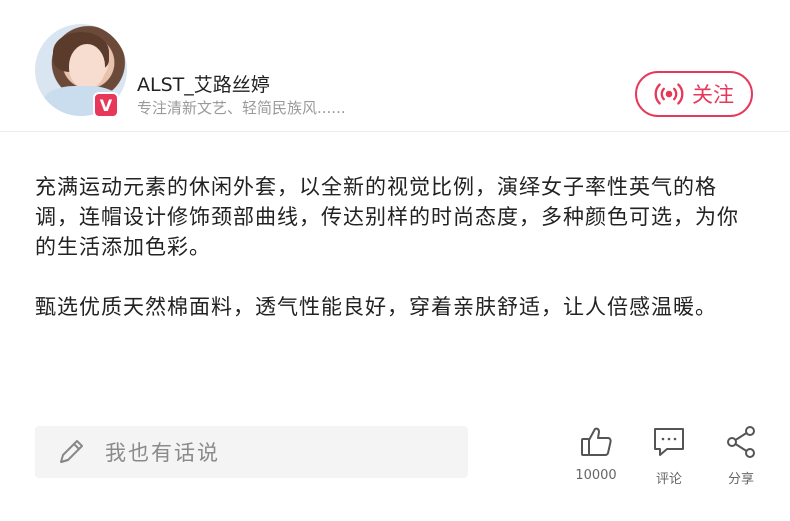 The height and width of the screenshot is (521, 790). I want to click on comment-input: 我也有话说, so click(251, 452).